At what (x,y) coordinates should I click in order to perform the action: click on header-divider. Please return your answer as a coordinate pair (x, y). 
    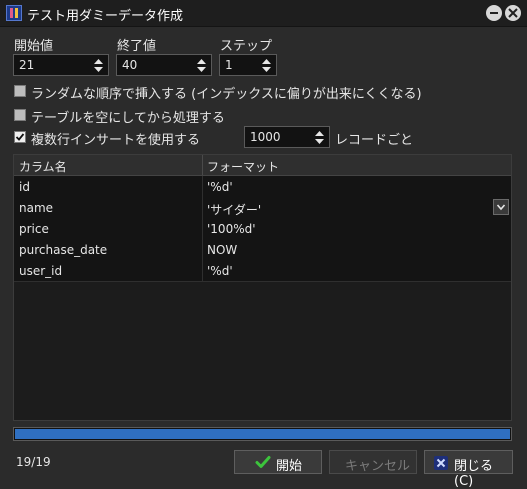
    Looking at the image, I should click on (202, 165).